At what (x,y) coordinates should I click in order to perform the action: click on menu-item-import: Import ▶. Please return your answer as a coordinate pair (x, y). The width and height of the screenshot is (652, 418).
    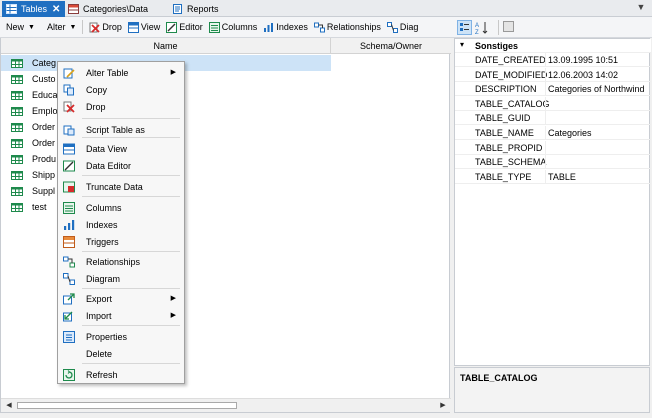
    Looking at the image, I should click on (121, 316).